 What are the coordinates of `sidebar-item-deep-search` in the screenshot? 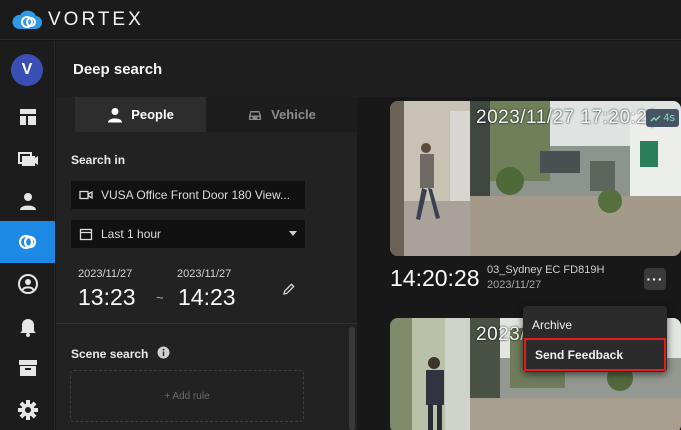 It's located at (27, 242).